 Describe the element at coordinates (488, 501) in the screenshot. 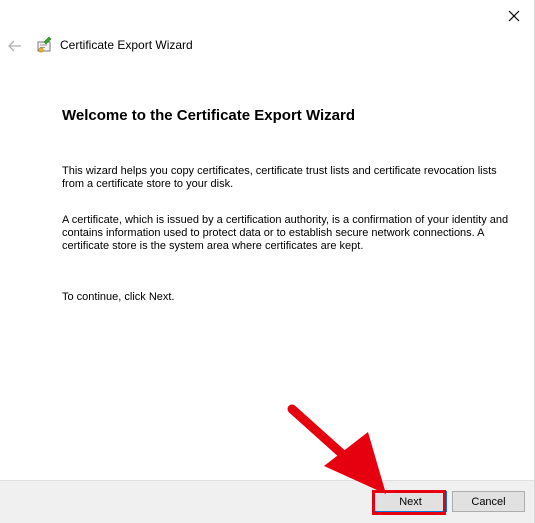

I see `cancel-button: Cancel` at that location.